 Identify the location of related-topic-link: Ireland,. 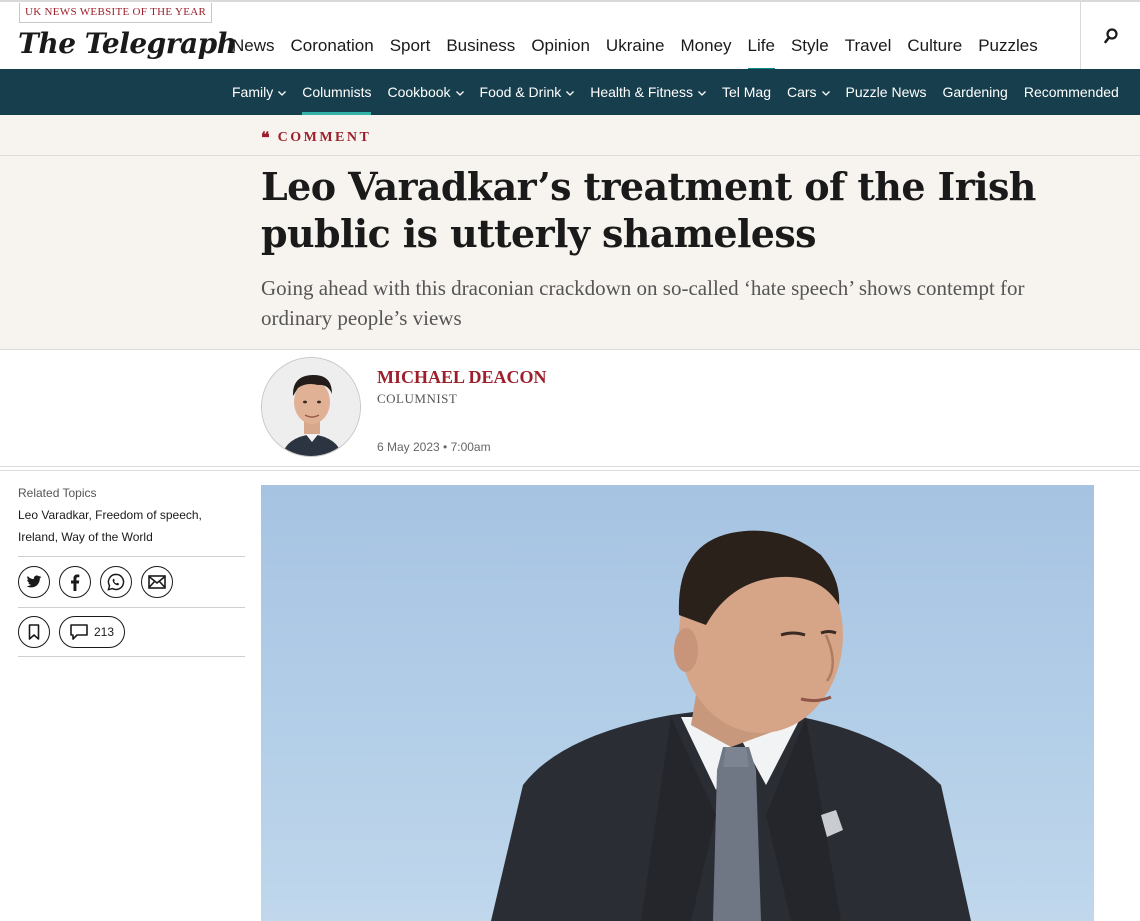
(38, 537).